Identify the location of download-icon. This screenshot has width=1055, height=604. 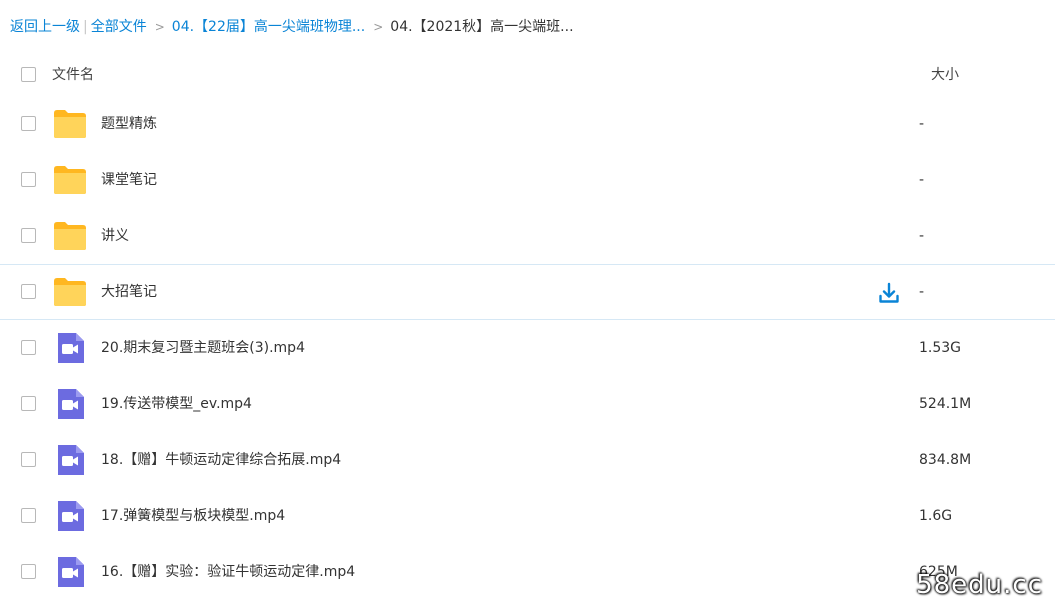
(889, 293).